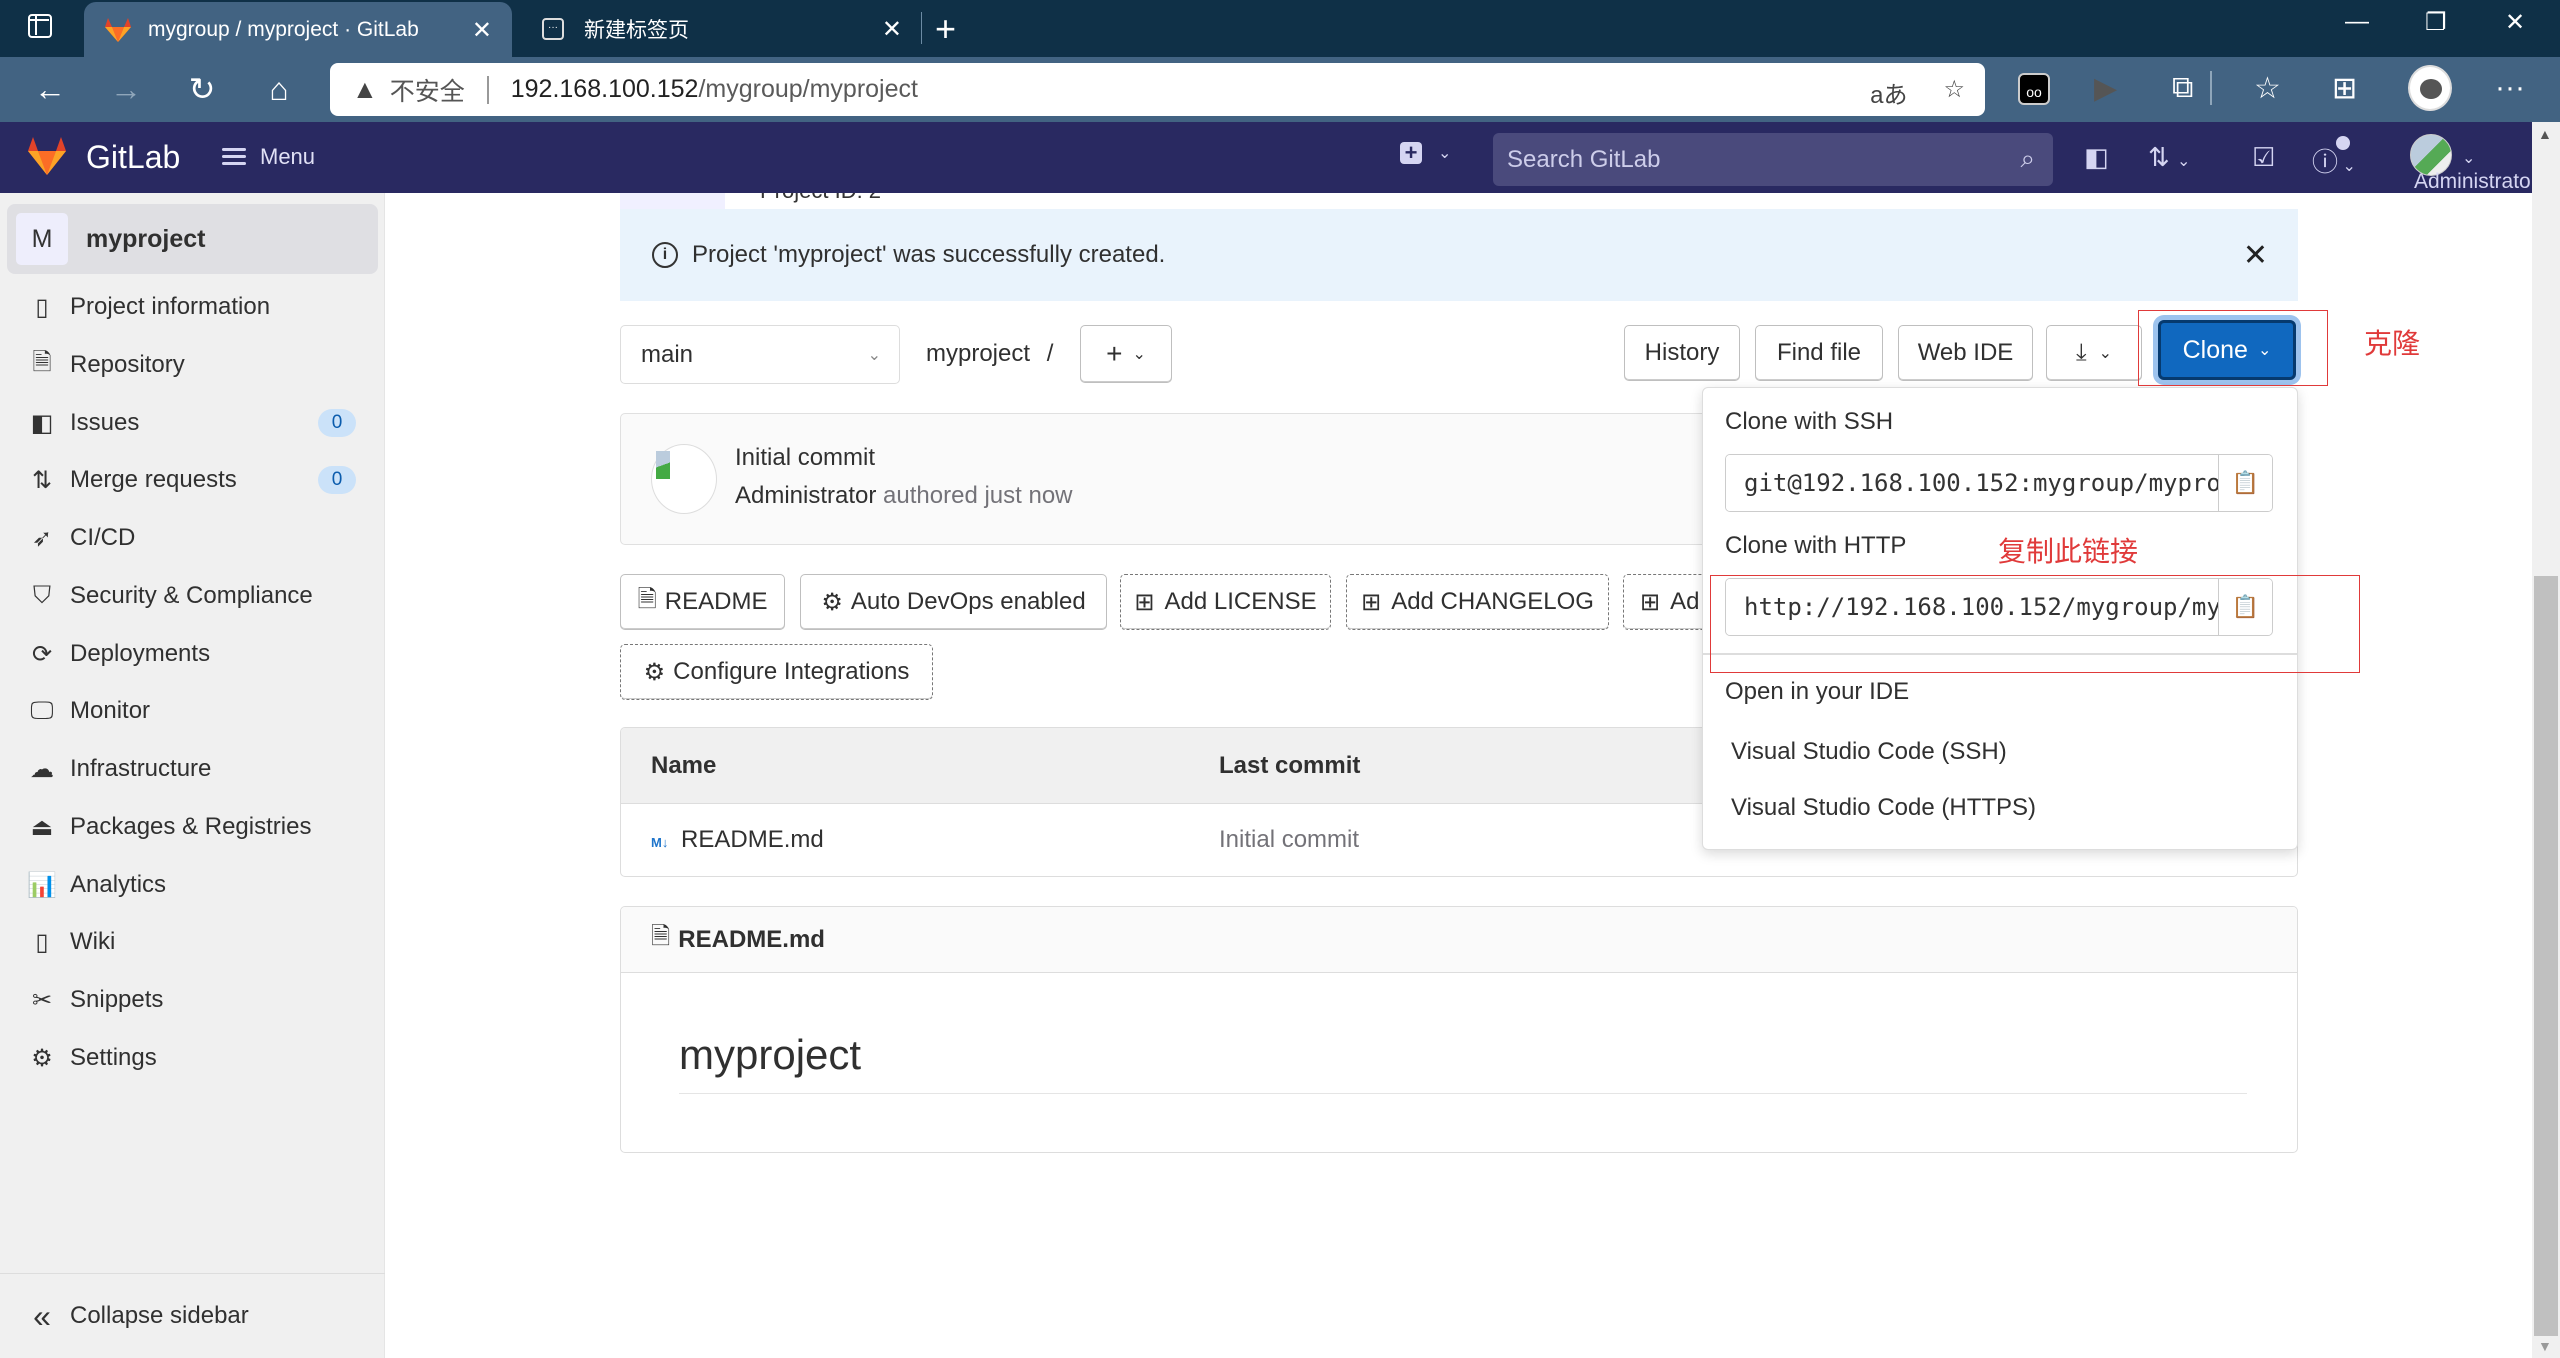 This screenshot has height=1358, width=2560. What do you see at coordinates (805, 495) in the screenshot?
I see `commit-author: Administrator` at bounding box center [805, 495].